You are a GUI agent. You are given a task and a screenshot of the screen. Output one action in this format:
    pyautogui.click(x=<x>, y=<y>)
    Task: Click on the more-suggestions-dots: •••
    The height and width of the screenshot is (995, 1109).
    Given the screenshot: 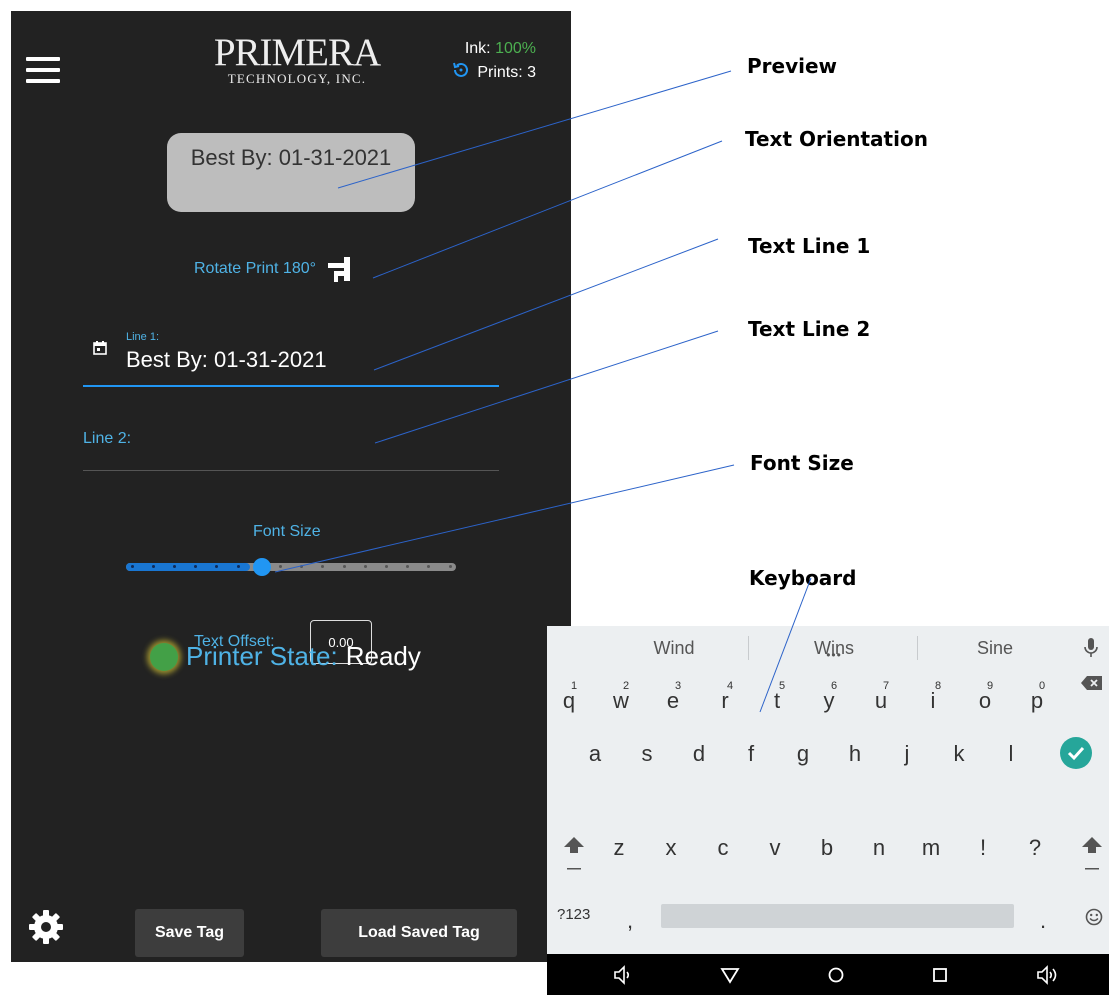 What is the action you would take?
    pyautogui.click(x=834, y=655)
    